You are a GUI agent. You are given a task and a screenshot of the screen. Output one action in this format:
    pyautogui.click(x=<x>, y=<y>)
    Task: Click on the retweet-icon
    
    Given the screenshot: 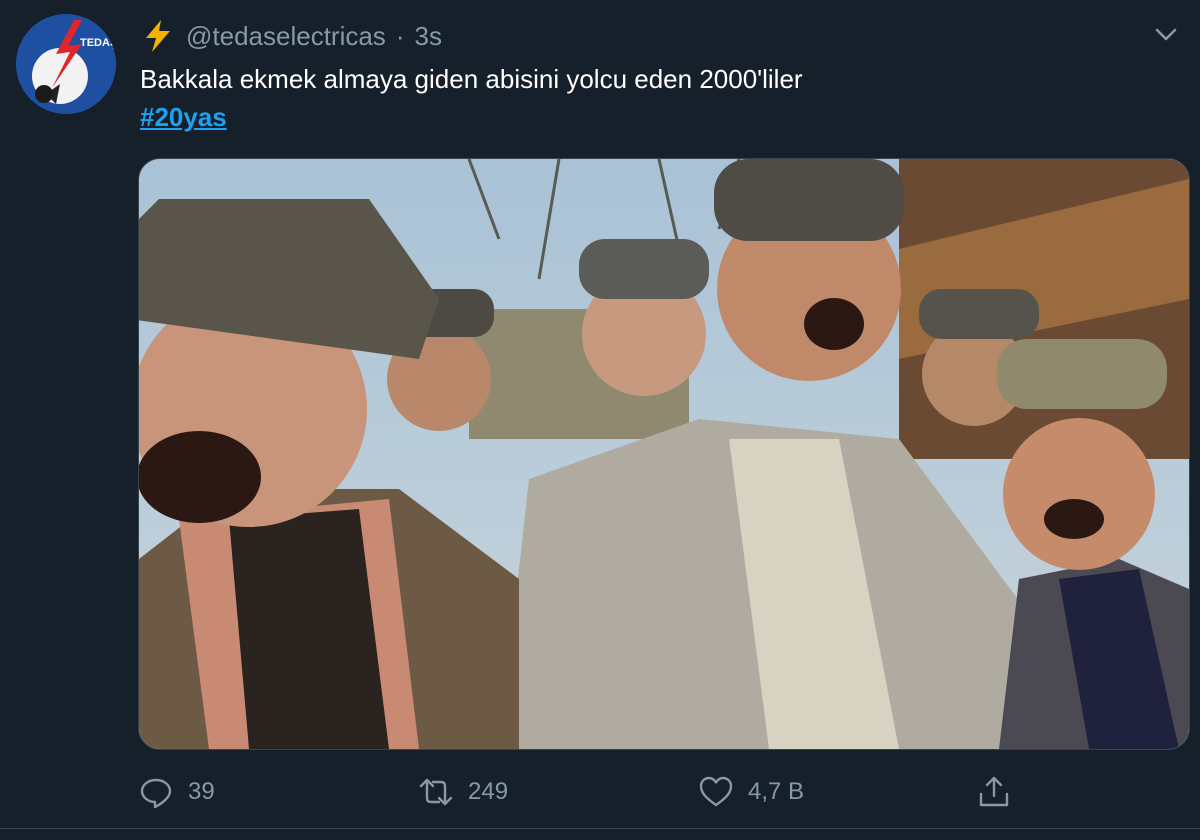 What is the action you would take?
    pyautogui.click(x=436, y=792)
    